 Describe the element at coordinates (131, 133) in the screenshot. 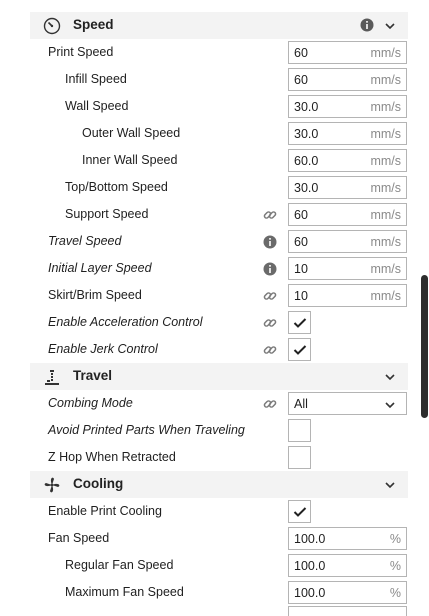

I see `setting-label: Outer Wall Speed` at that location.